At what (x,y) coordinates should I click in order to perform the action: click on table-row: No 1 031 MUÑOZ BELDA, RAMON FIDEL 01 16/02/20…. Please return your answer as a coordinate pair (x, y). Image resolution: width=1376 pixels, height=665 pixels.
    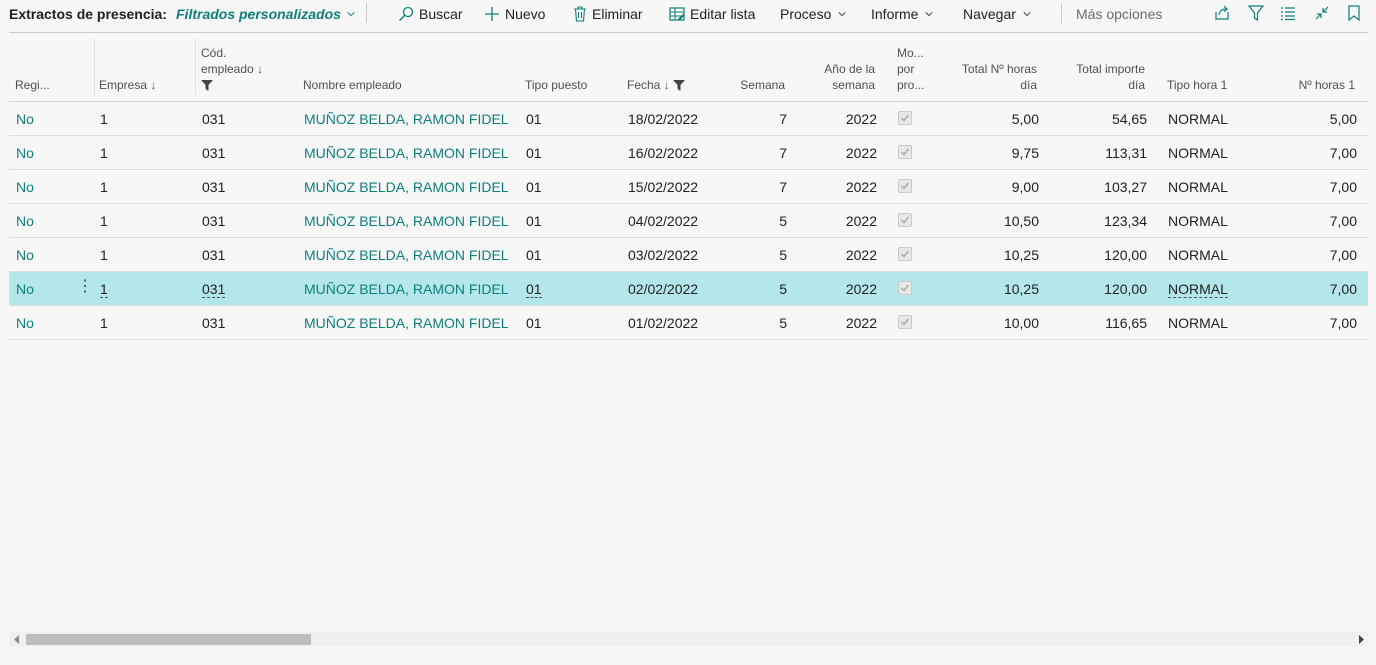
    Looking at the image, I should click on (688, 153).